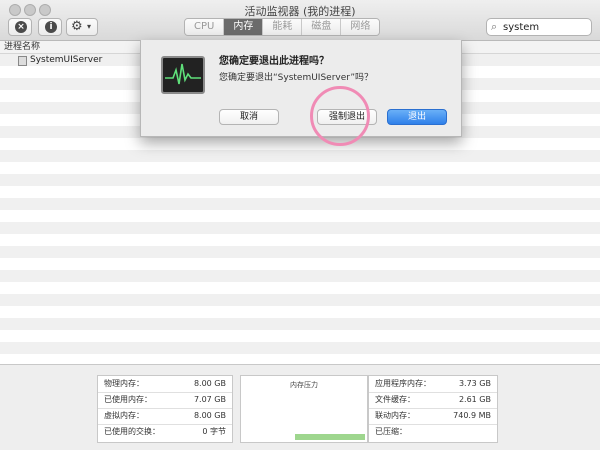  I want to click on mem-value: 740.9 MB, so click(472, 415).